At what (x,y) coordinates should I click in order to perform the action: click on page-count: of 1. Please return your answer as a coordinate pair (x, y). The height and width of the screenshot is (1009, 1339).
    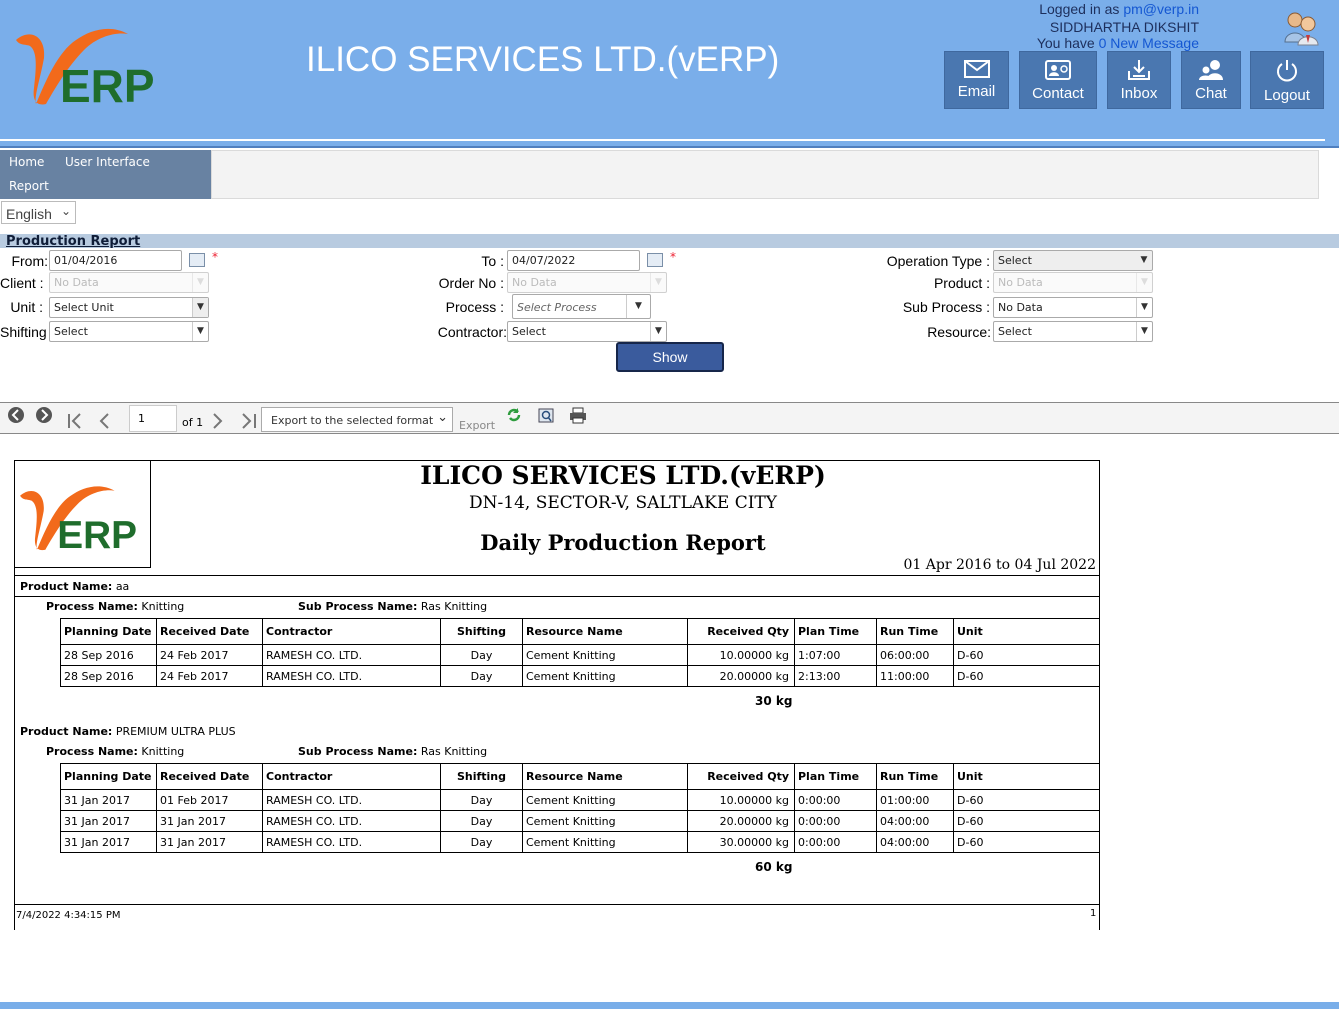
    Looking at the image, I should click on (193, 422).